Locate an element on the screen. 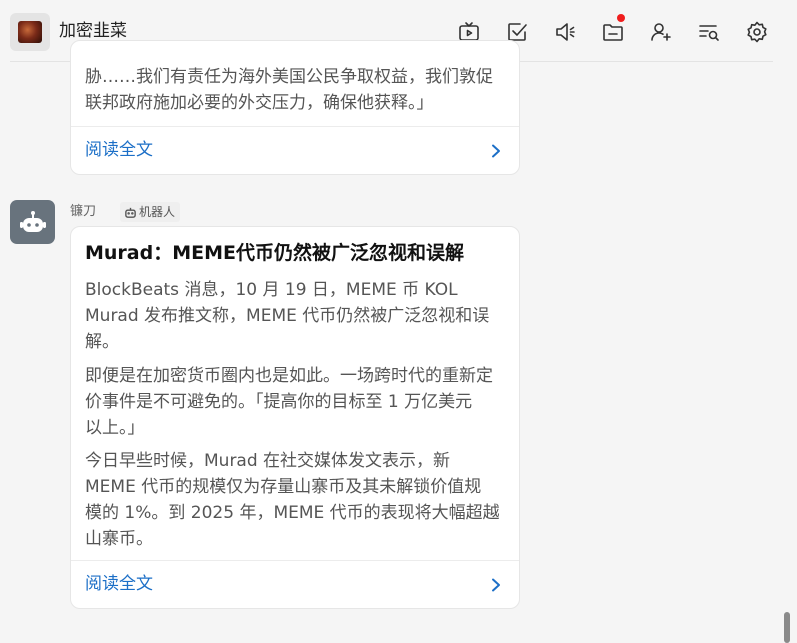 This screenshot has height=643, width=797. folder-icon is located at coordinates (613, 30).